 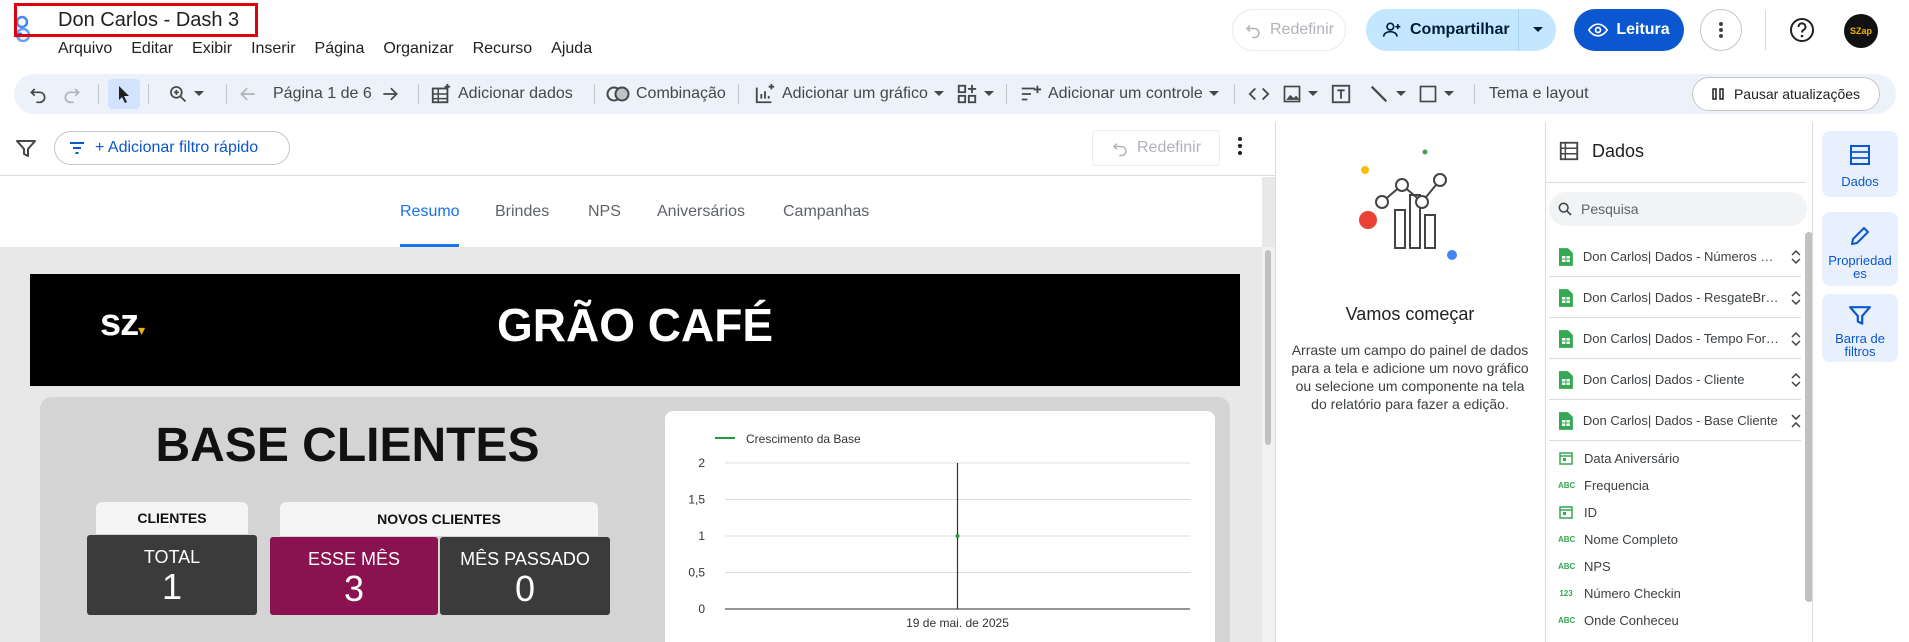 What do you see at coordinates (1631, 539) in the screenshot?
I see `data-field-name: Nome Completo` at bounding box center [1631, 539].